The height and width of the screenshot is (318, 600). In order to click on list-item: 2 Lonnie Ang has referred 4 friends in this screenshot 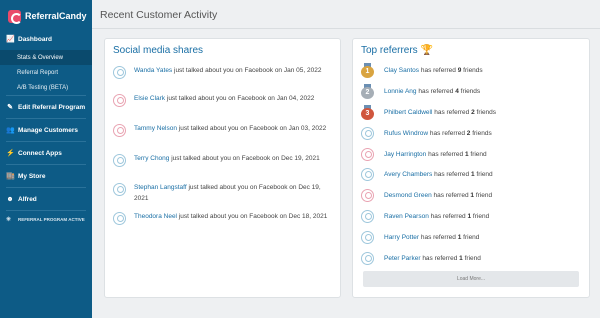, I will do `click(472, 91)`.